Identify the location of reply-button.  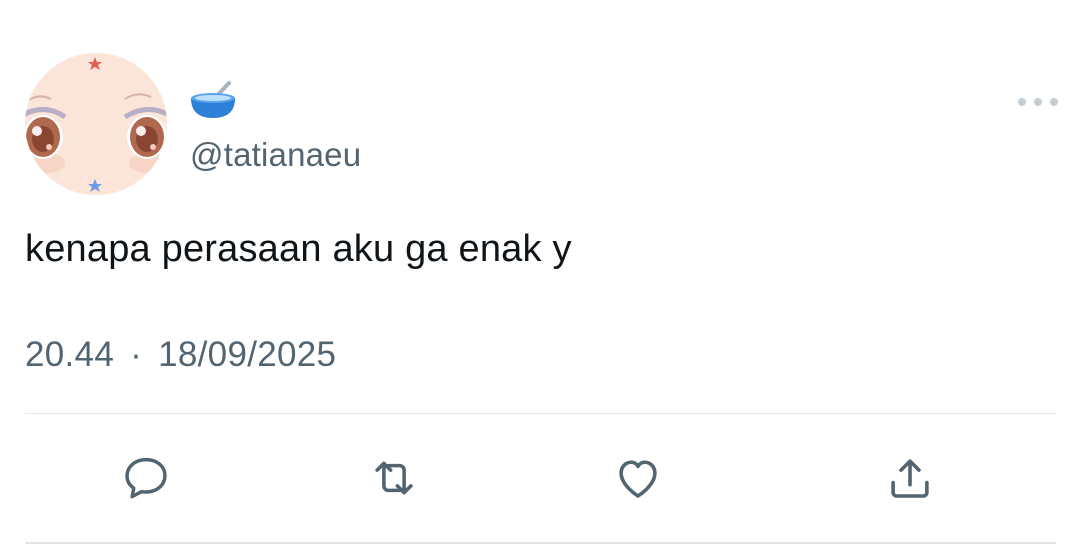
(146, 478).